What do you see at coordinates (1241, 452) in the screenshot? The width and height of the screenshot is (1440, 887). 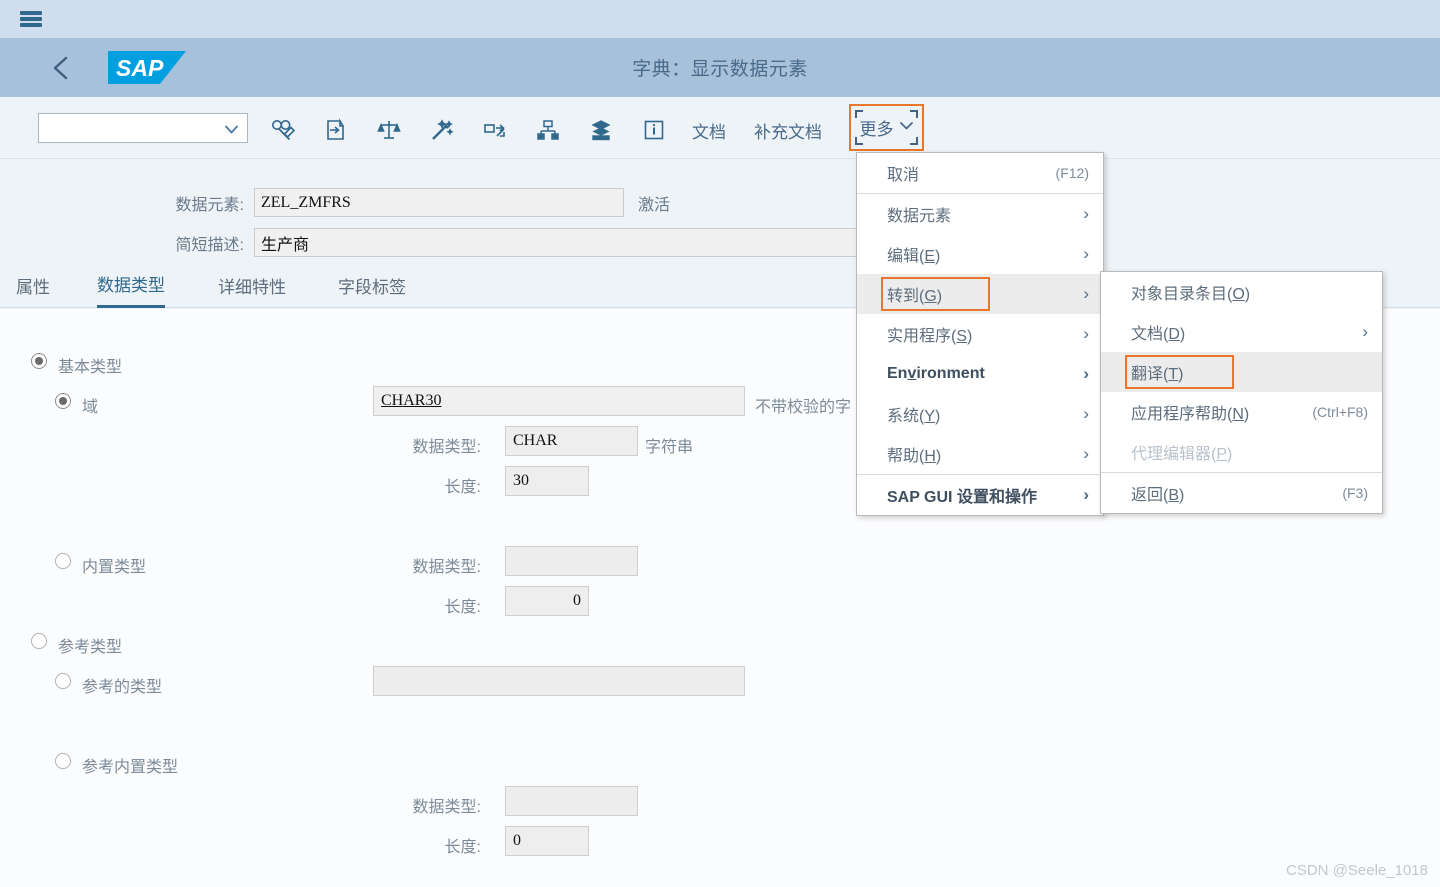 I see `goto-submenu-item-4: 代理编辑器(P)` at bounding box center [1241, 452].